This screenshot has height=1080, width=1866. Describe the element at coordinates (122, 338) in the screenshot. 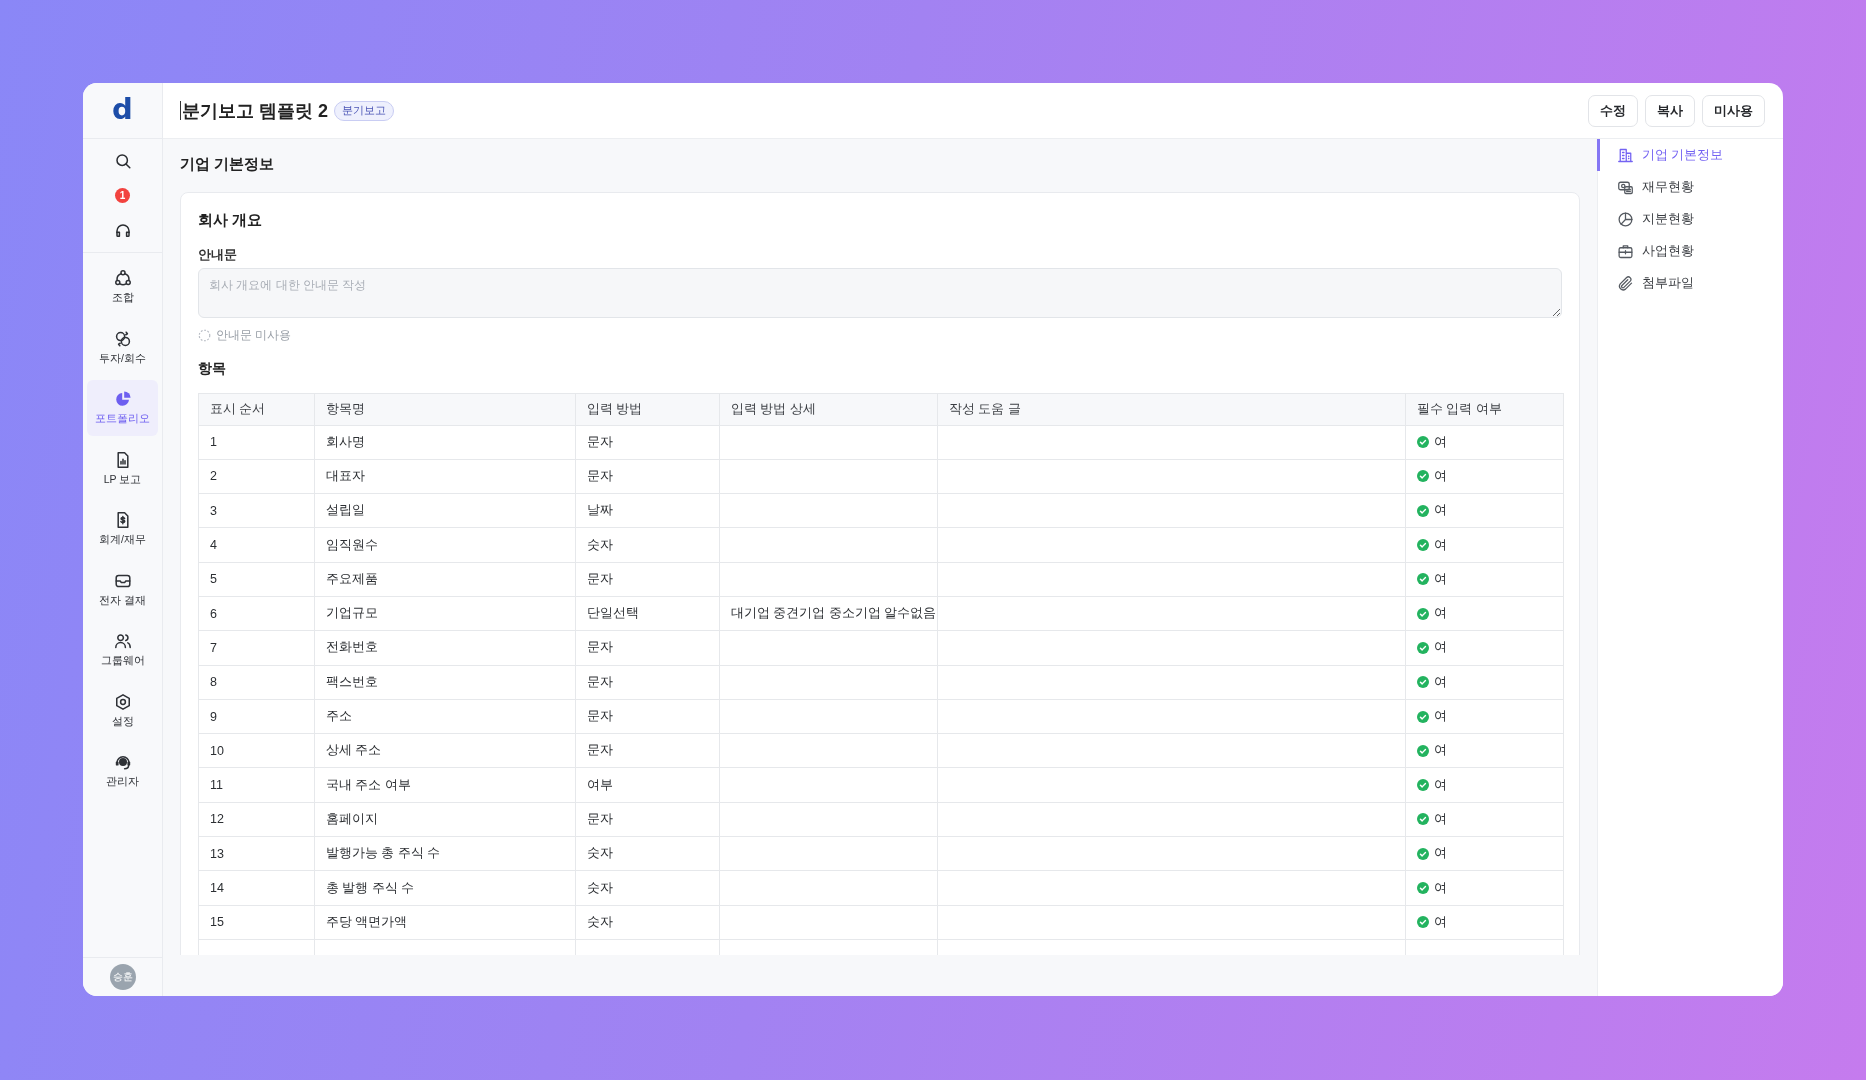

I see `linked-circles-icon` at that location.